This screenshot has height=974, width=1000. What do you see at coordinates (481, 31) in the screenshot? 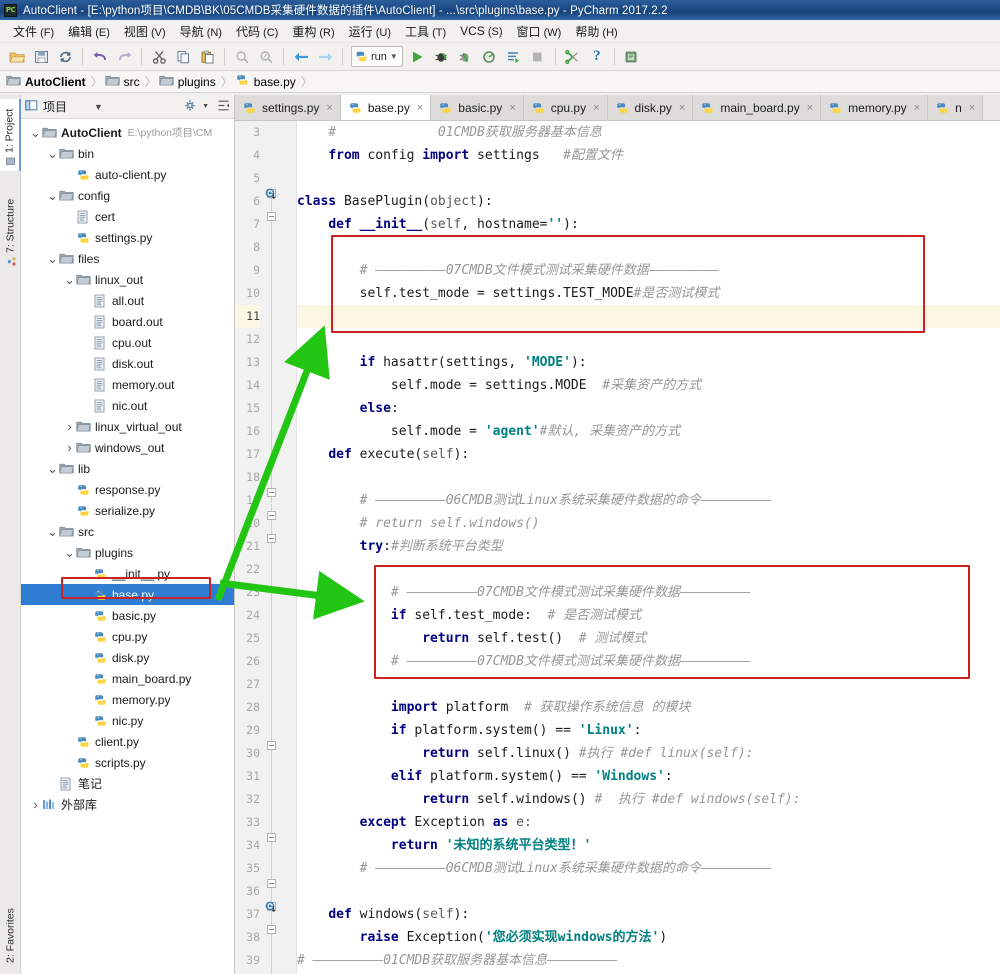
I see `menu-item-8: VCS (S)` at bounding box center [481, 31].